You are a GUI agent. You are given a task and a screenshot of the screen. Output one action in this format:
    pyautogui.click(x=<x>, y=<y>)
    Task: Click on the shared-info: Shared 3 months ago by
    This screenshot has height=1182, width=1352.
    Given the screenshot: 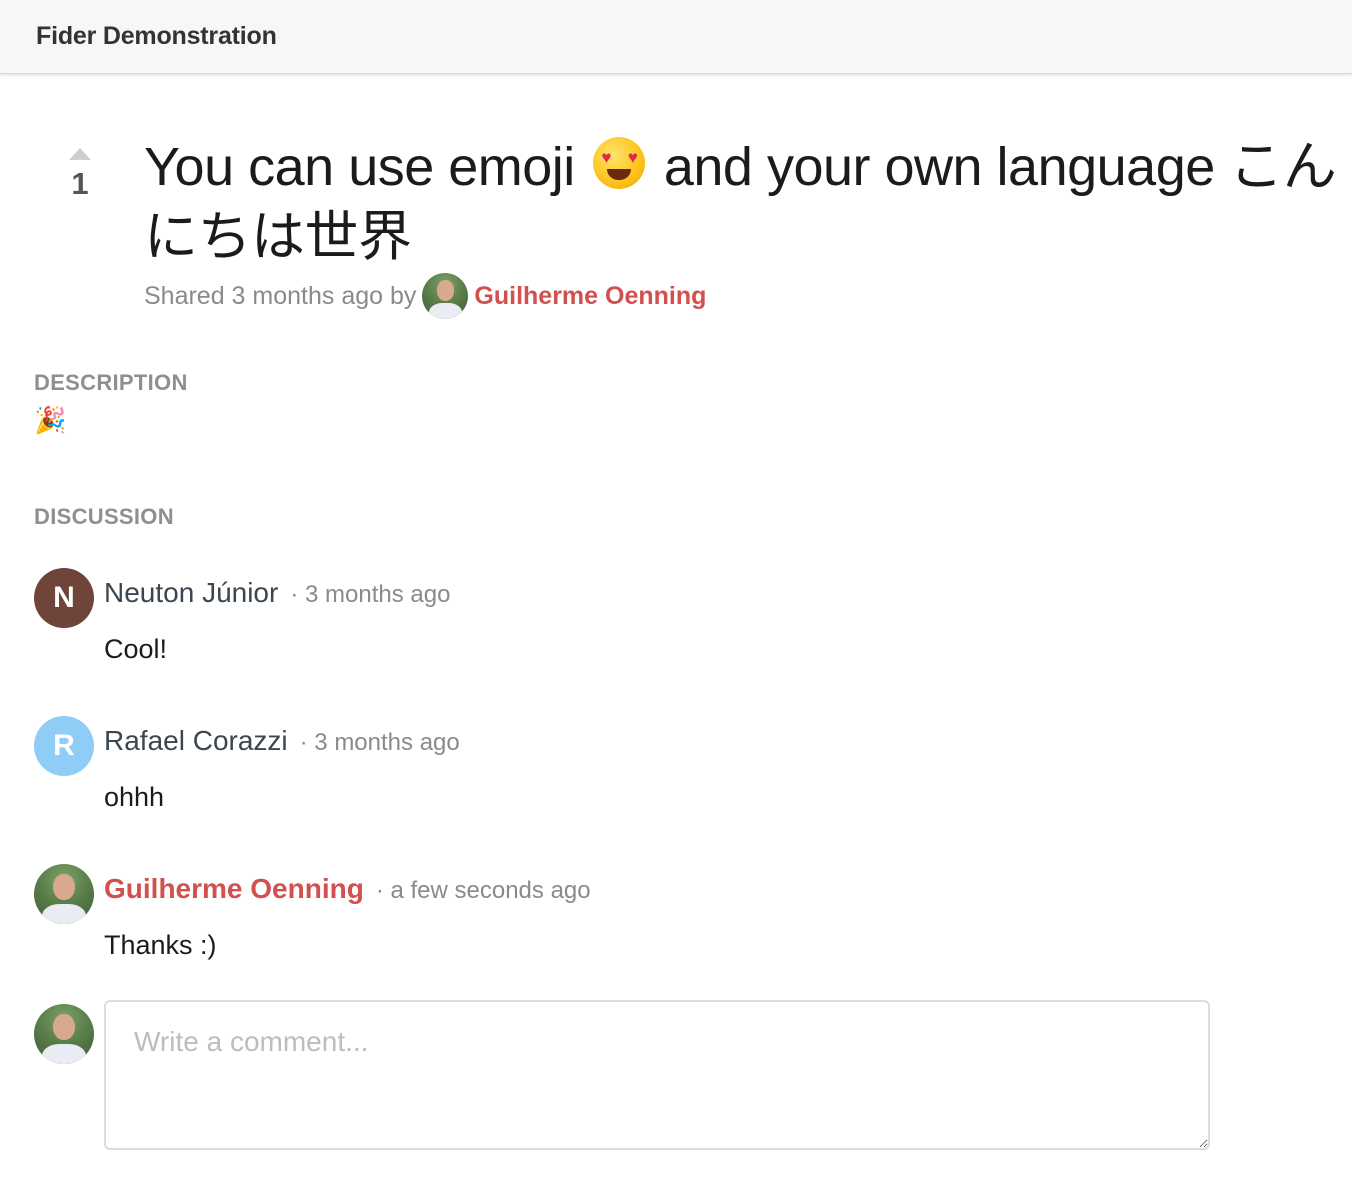 What is the action you would take?
    pyautogui.click(x=280, y=295)
    